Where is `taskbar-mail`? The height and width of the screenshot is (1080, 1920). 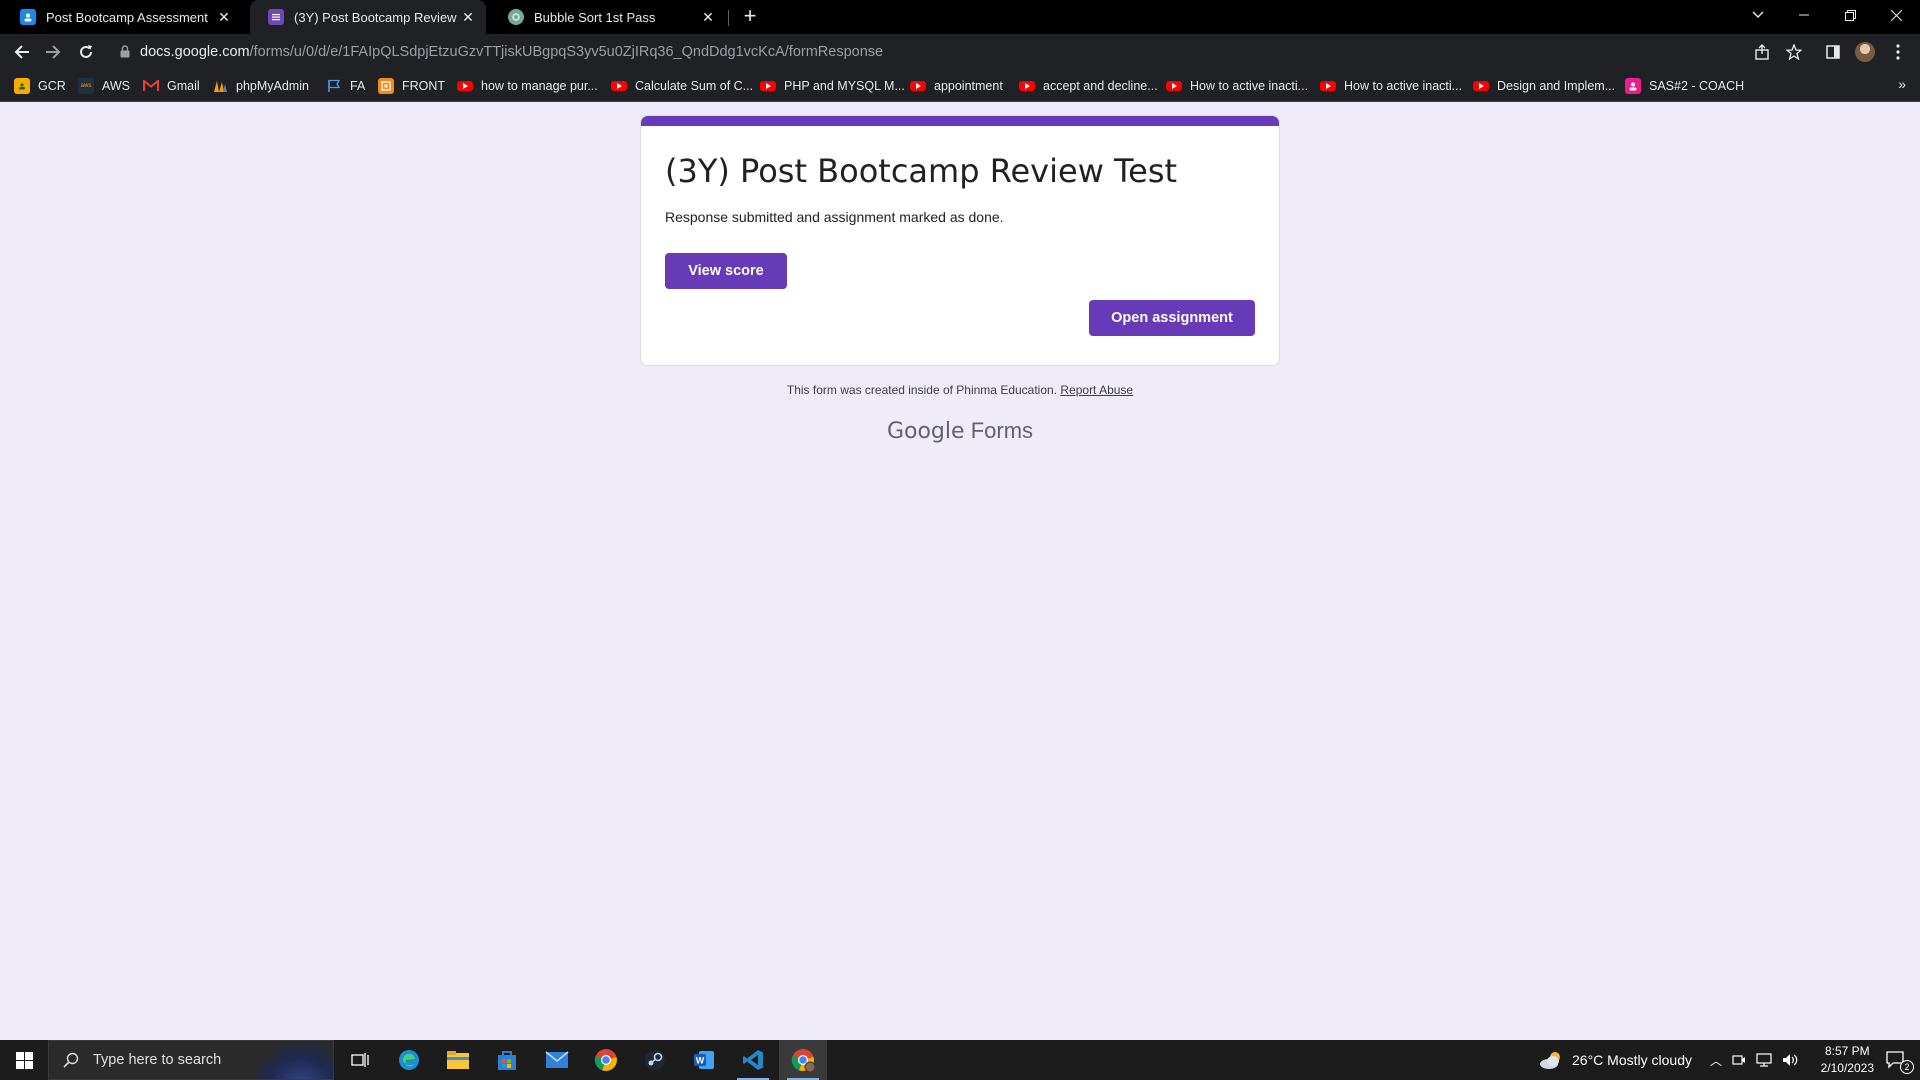
taskbar-mail is located at coordinates (557, 1060).